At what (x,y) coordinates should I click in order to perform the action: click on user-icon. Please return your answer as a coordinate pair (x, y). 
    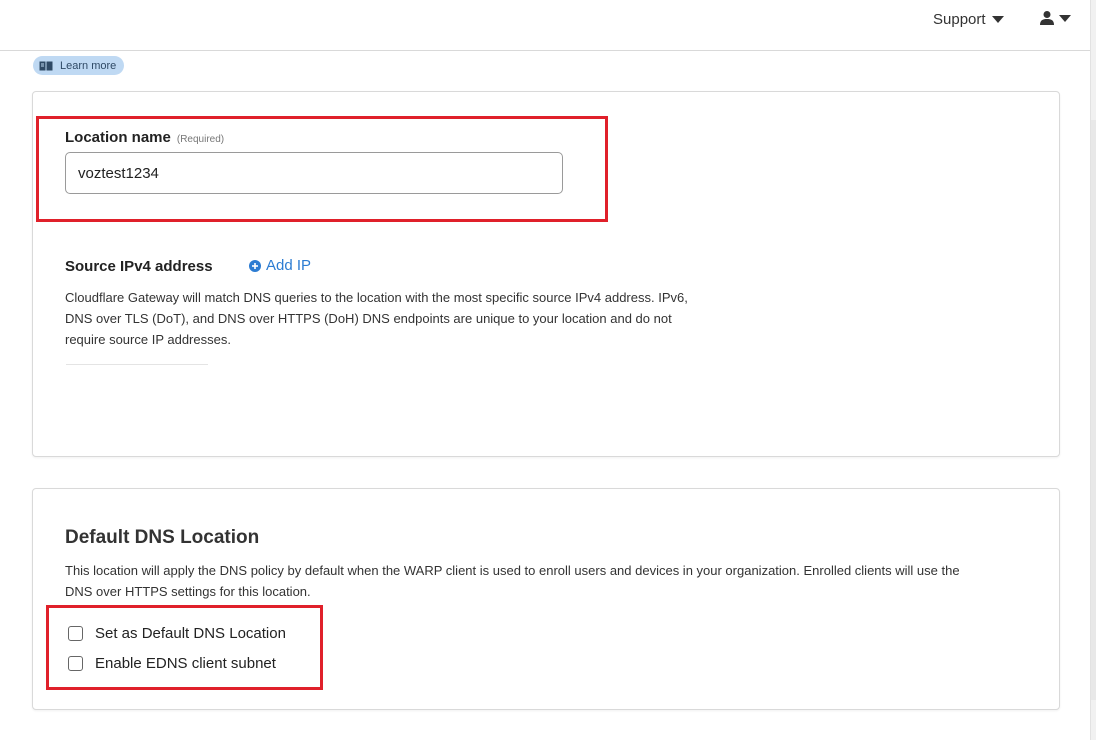
    Looking at the image, I should click on (1047, 18).